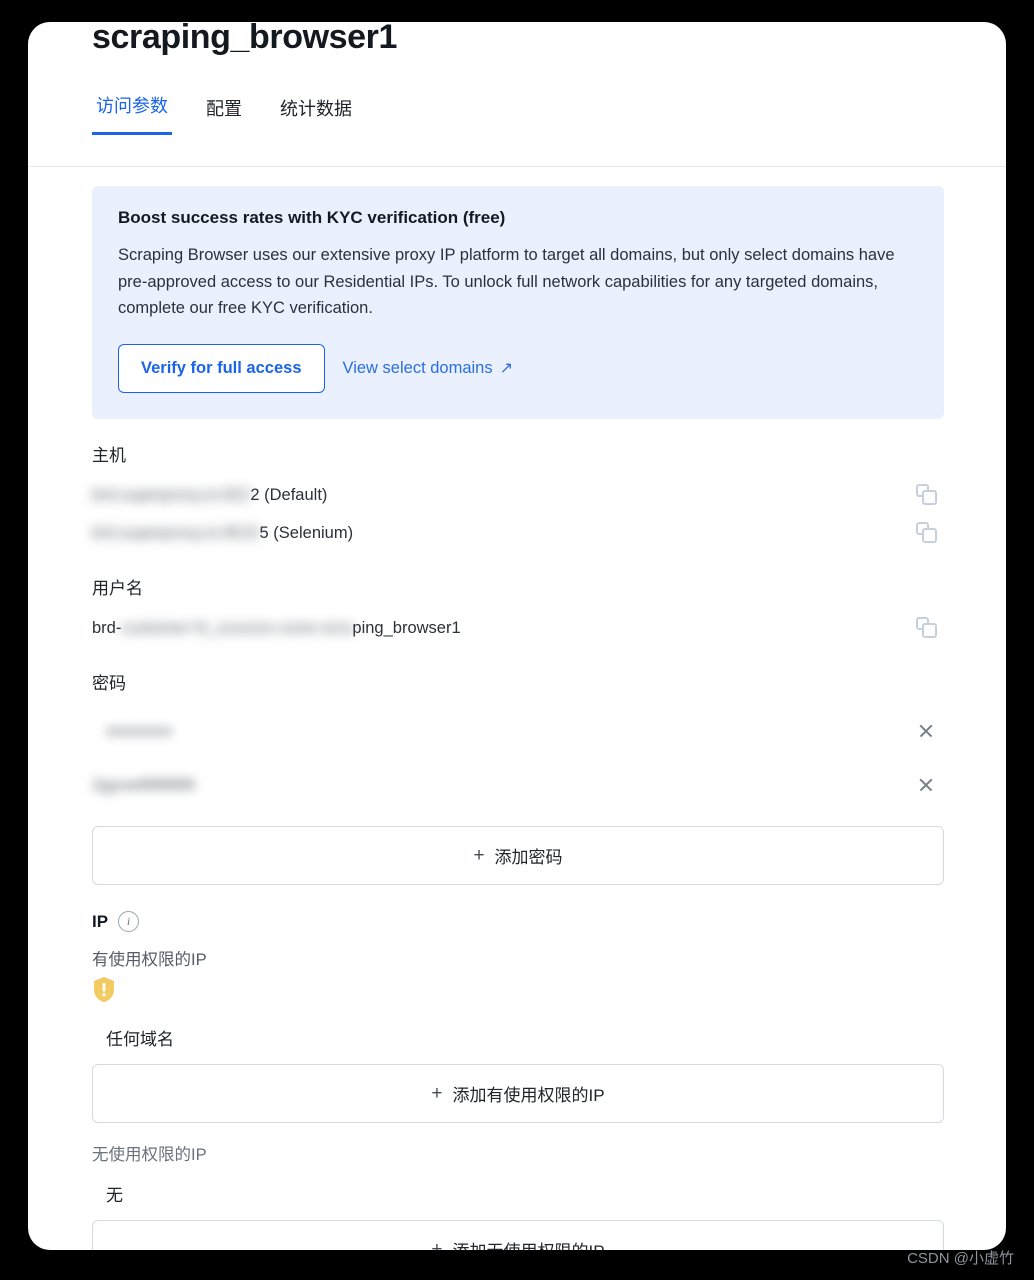 The image size is (1034, 1280). I want to click on password-value: 2gyuw888888, so click(143, 785).